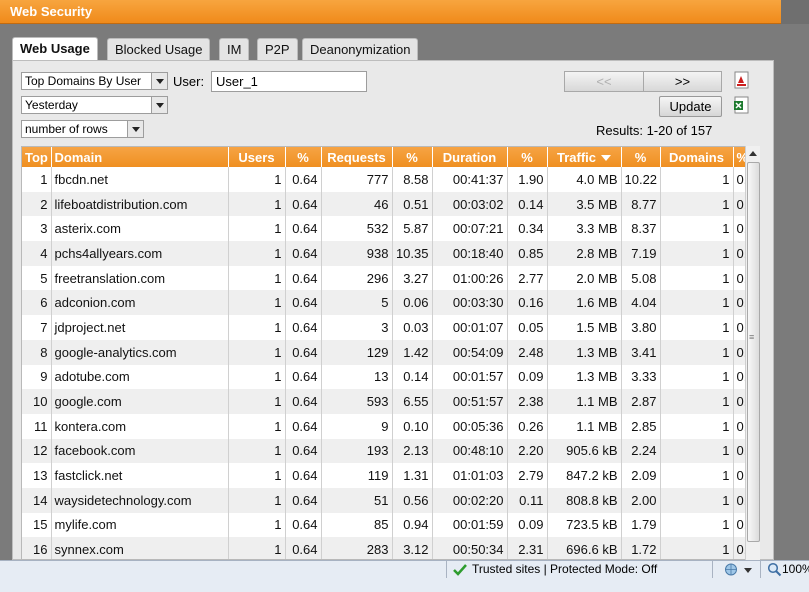 The width and height of the screenshot is (809, 592). Describe the element at coordinates (357, 327) in the screenshot. I see `cell-requests: 3` at that location.